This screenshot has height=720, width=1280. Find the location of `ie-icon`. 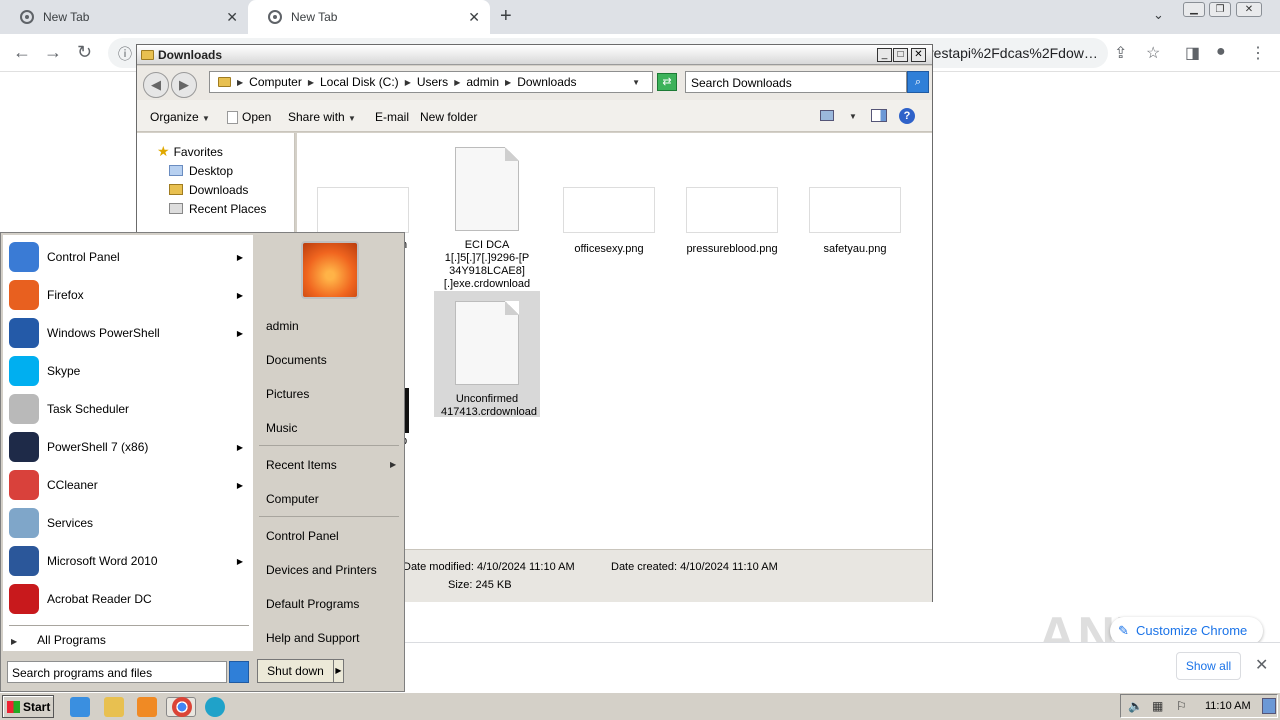

ie-icon is located at coordinates (80, 707).